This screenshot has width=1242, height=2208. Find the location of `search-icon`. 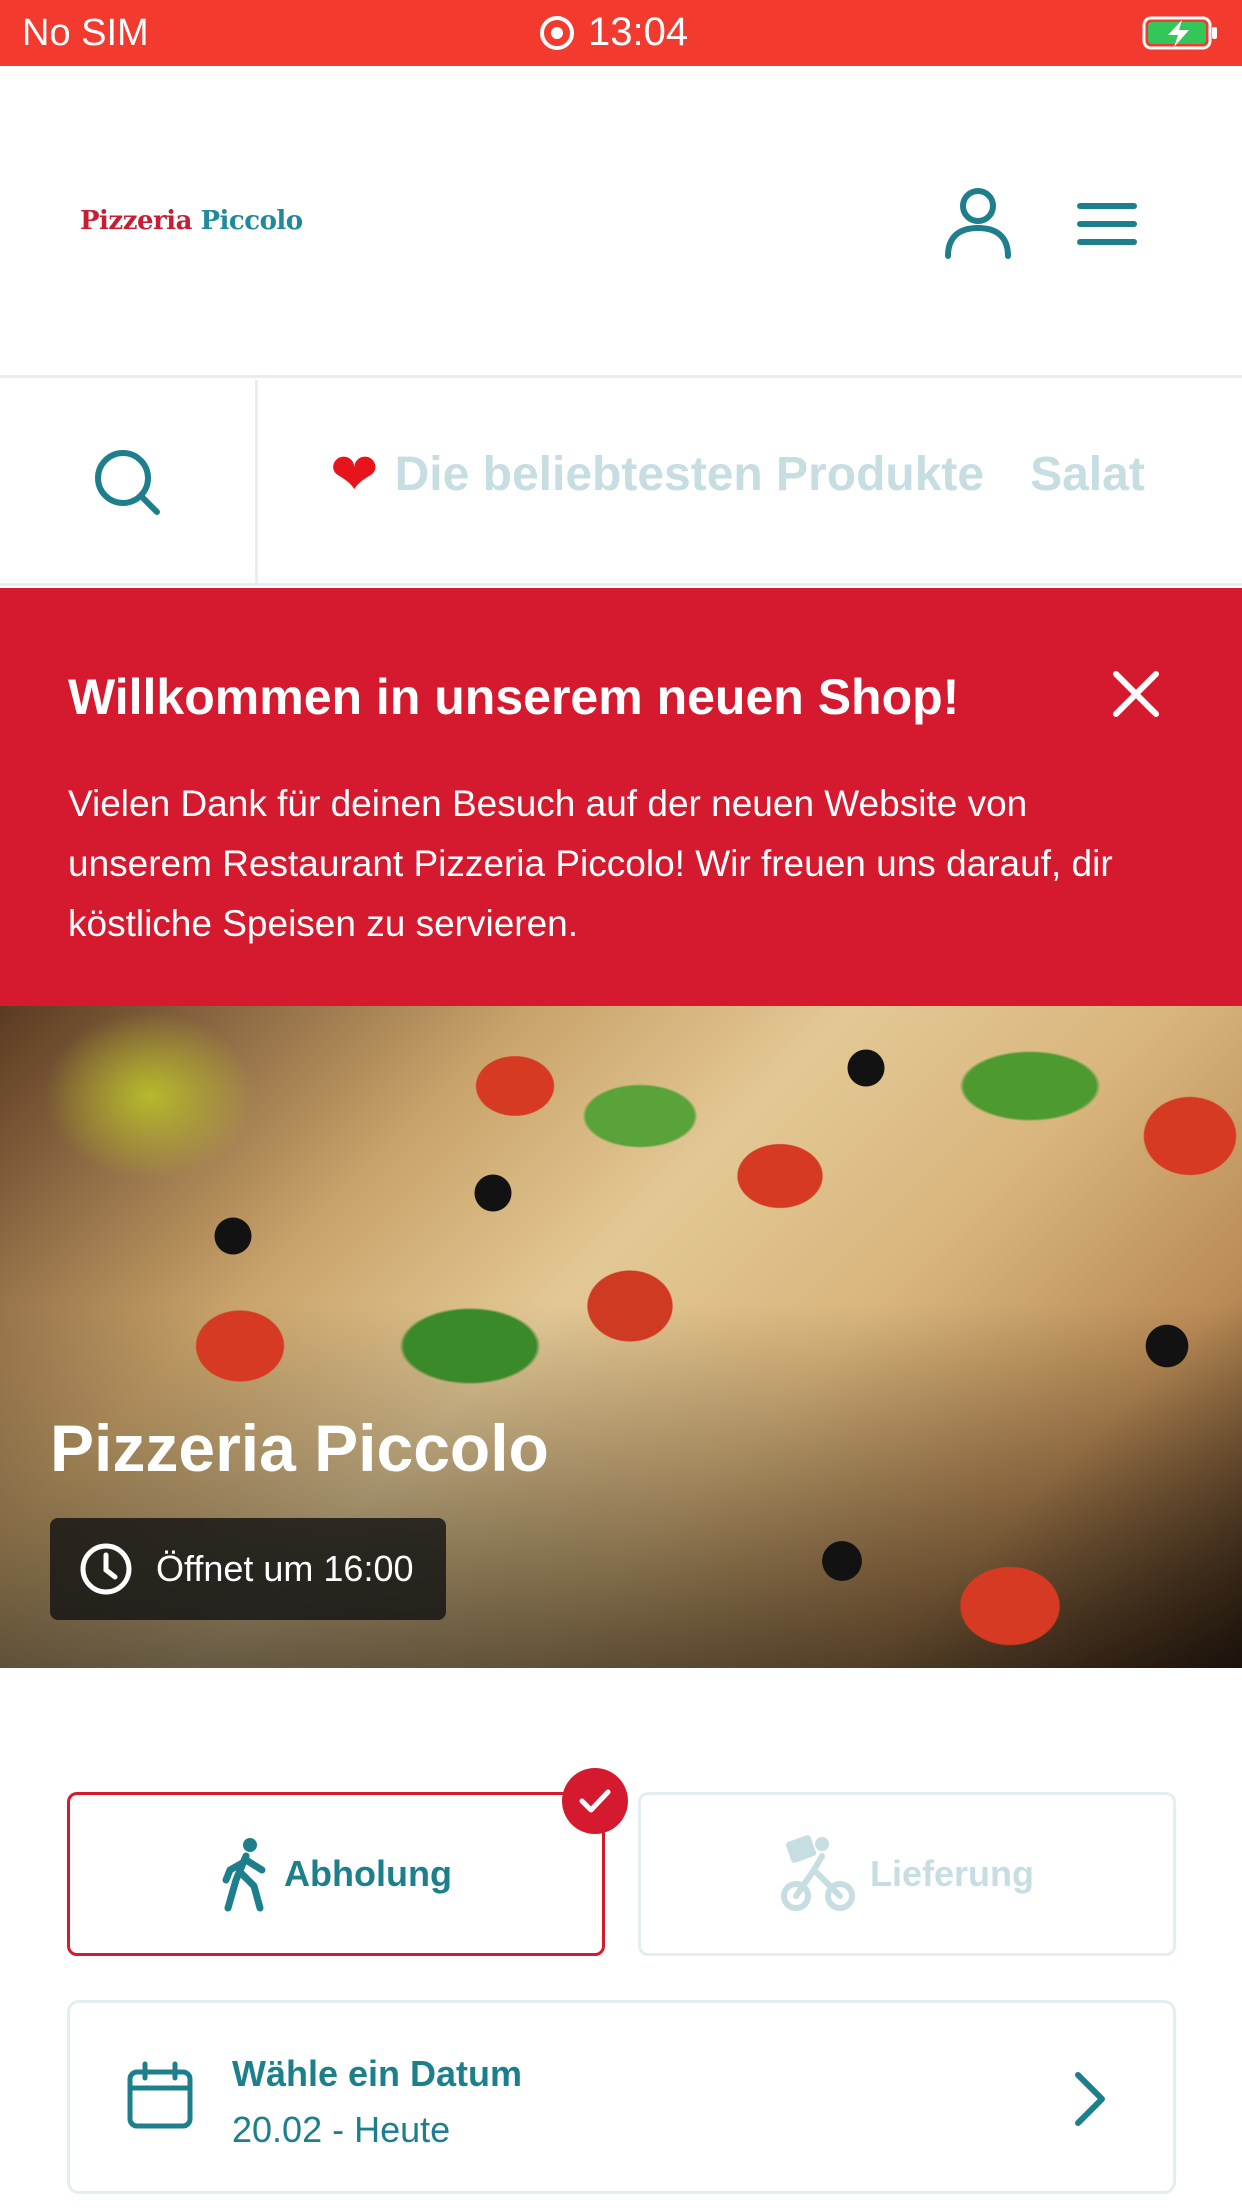

search-icon is located at coordinates (127, 482).